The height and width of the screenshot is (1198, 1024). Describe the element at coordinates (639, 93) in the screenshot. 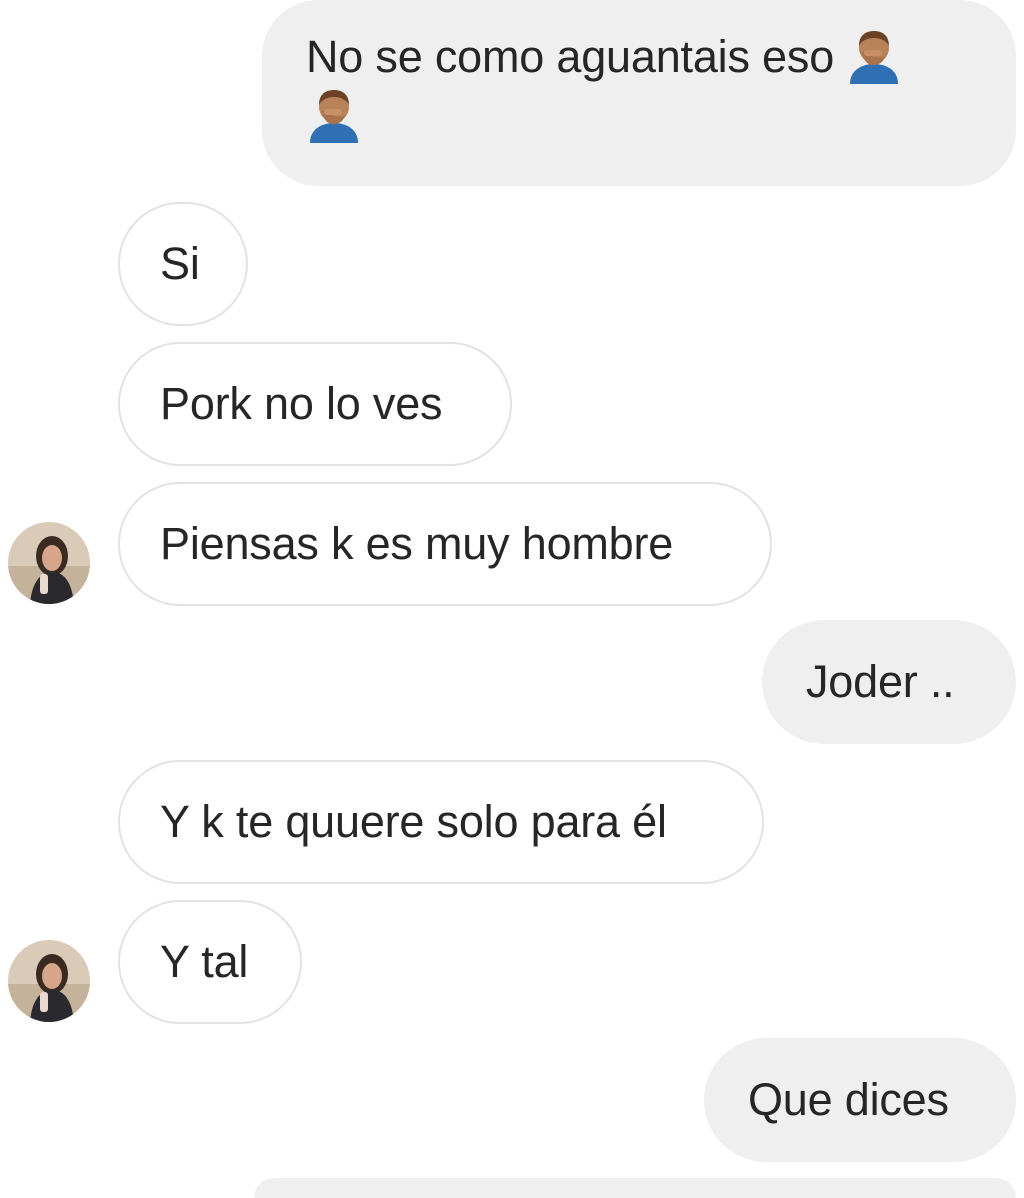

I see `message-bubble-outgoing: No se como aguantais eso` at that location.